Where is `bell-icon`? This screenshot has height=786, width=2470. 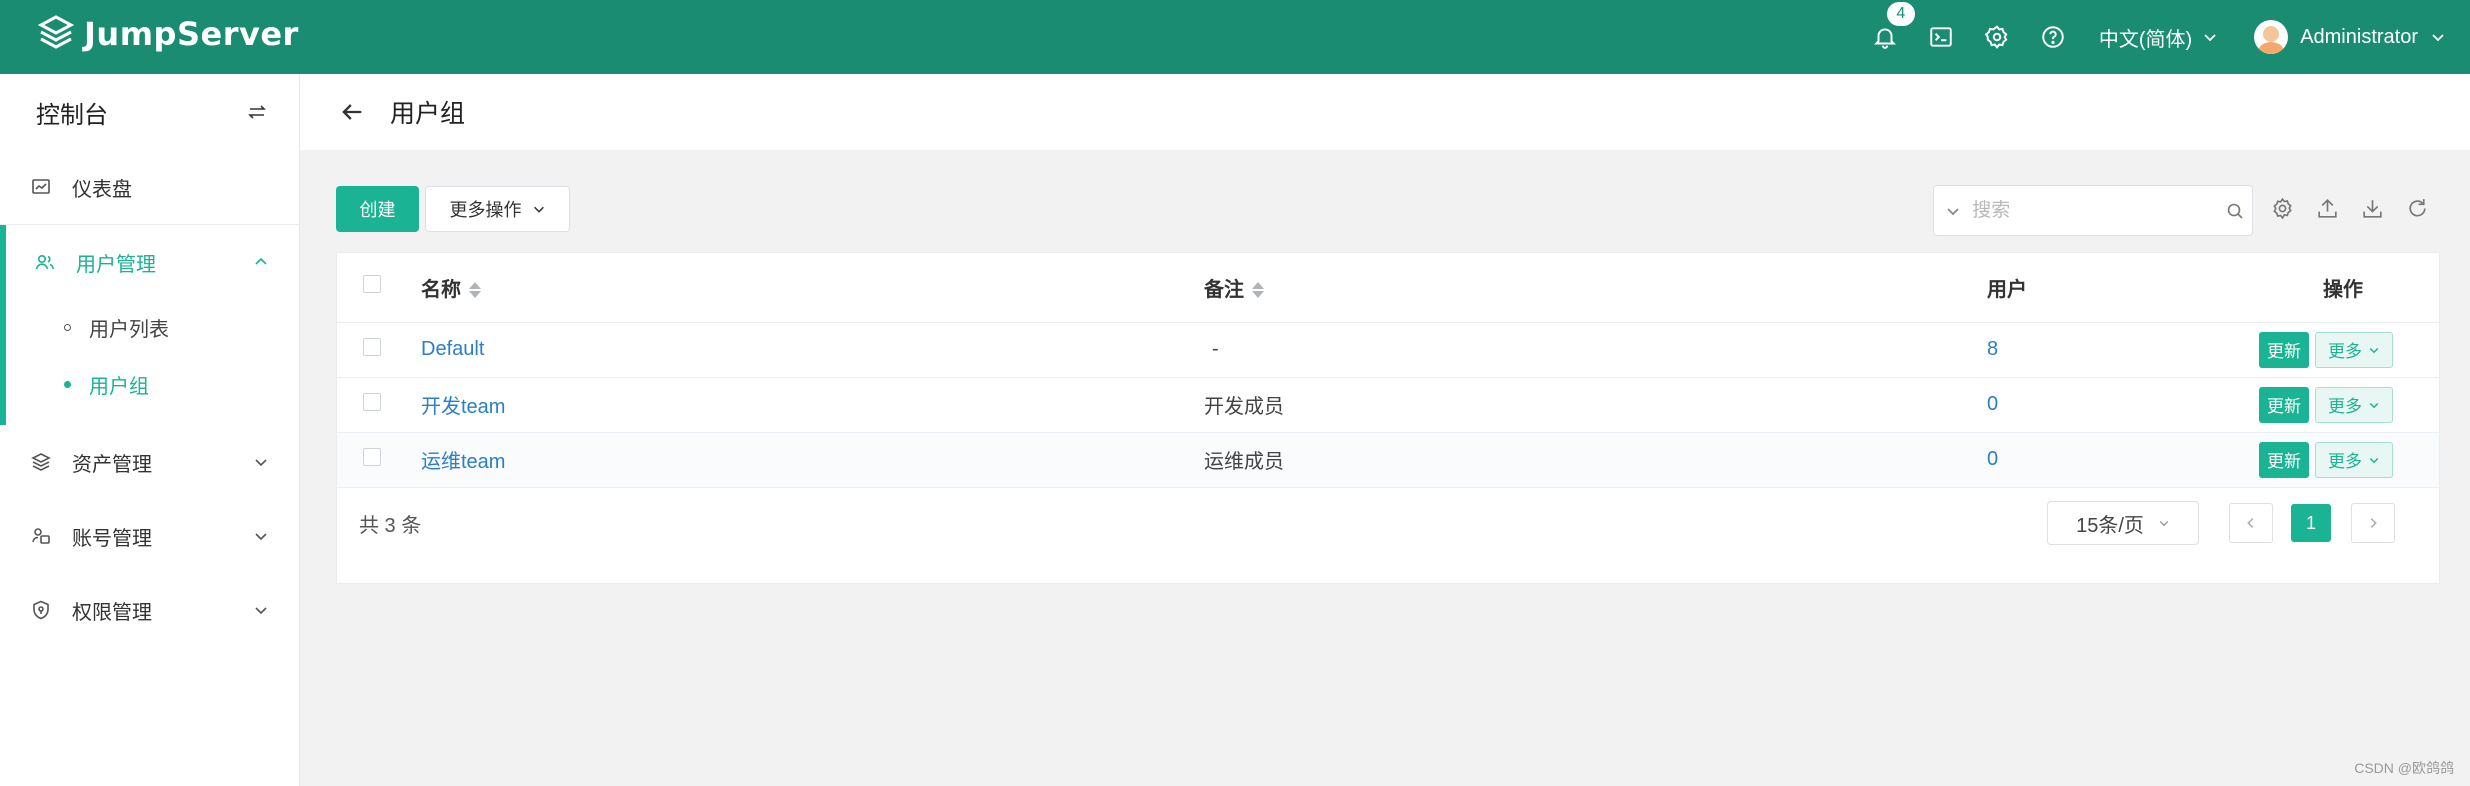 bell-icon is located at coordinates (1884, 38).